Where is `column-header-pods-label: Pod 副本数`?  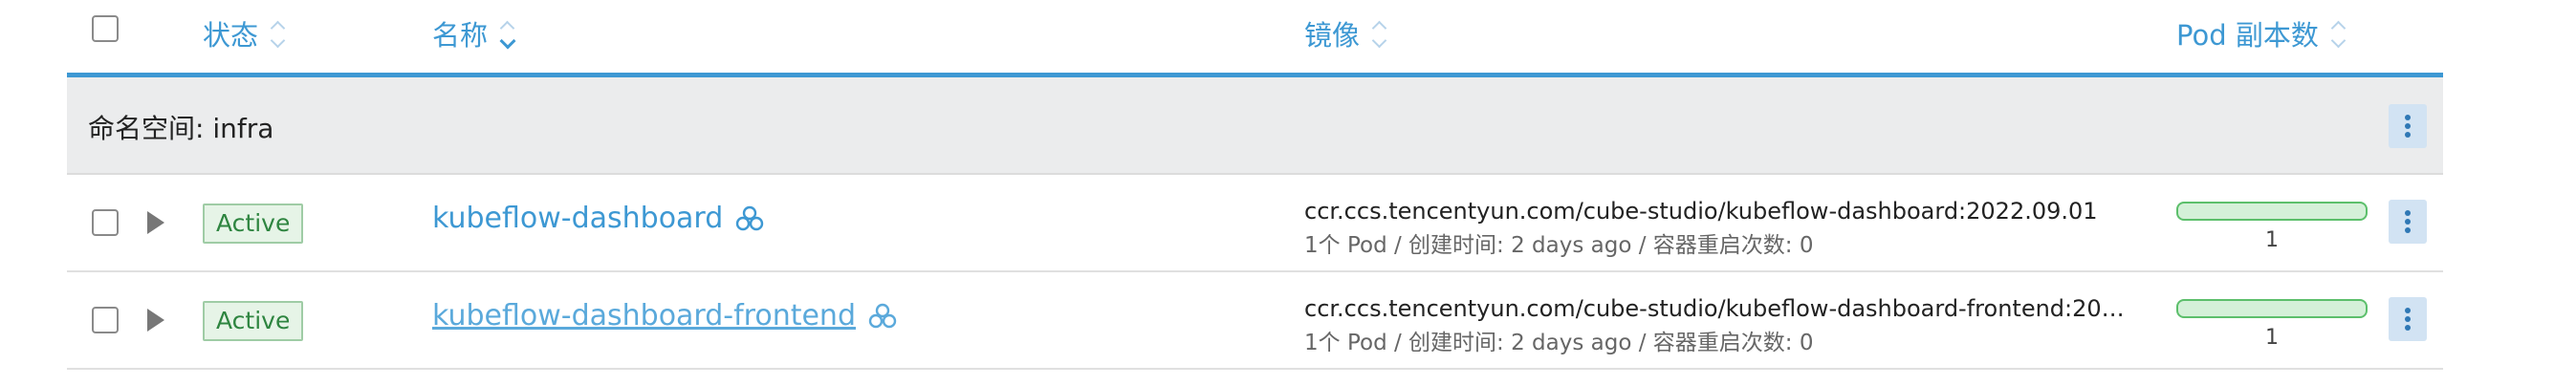 column-header-pods-label: Pod 副本数 is located at coordinates (2247, 35).